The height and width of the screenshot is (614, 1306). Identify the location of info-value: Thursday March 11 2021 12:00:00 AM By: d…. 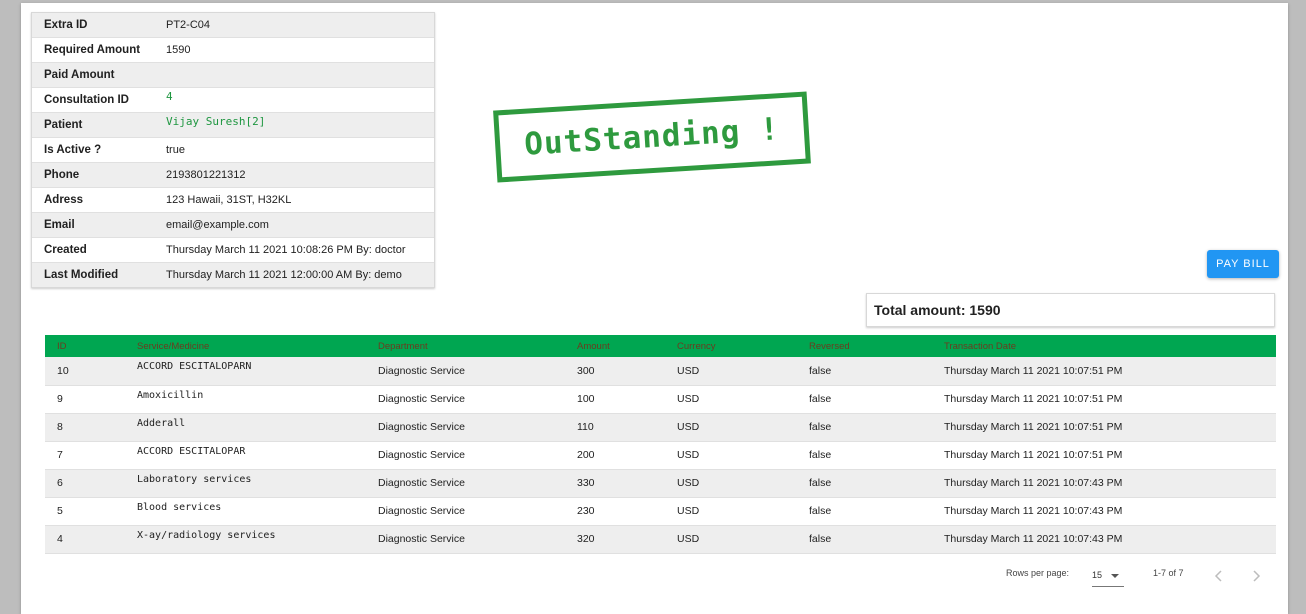
(284, 275).